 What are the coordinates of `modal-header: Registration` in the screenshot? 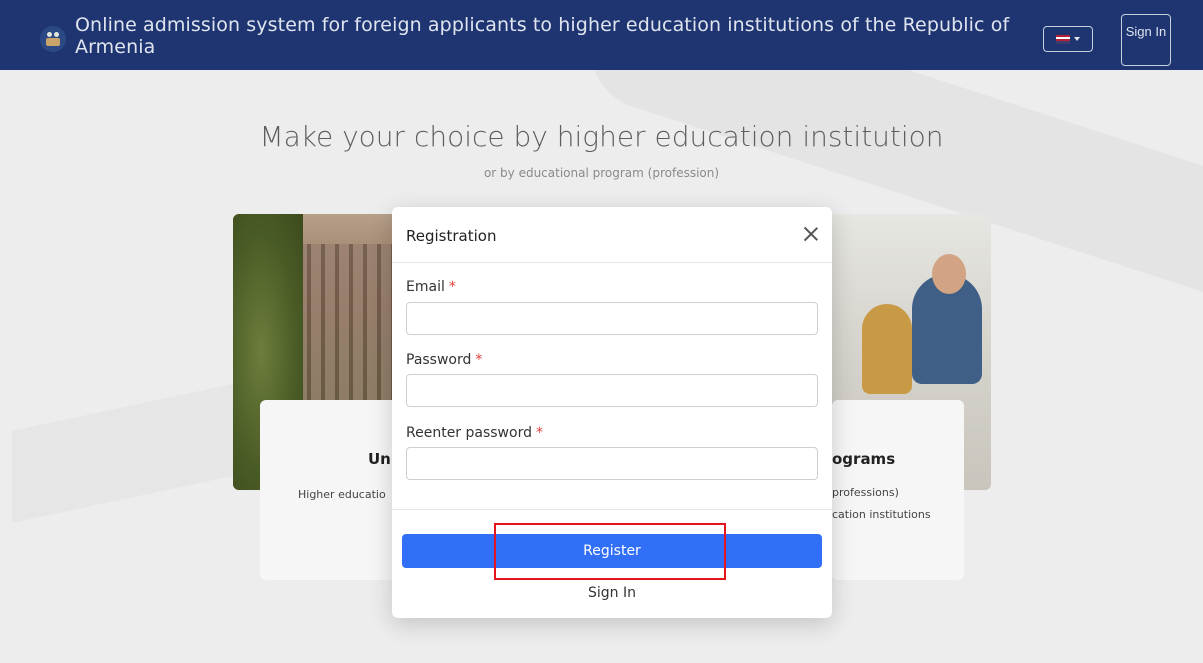 It's located at (612, 235).